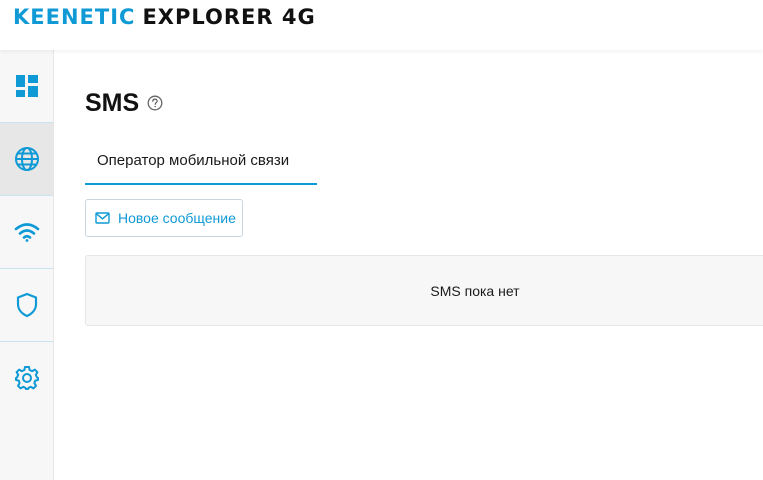 The height and width of the screenshot is (480, 763). What do you see at coordinates (424, 290) in the screenshot?
I see `sms-empty-panel: SMS пока нет` at bounding box center [424, 290].